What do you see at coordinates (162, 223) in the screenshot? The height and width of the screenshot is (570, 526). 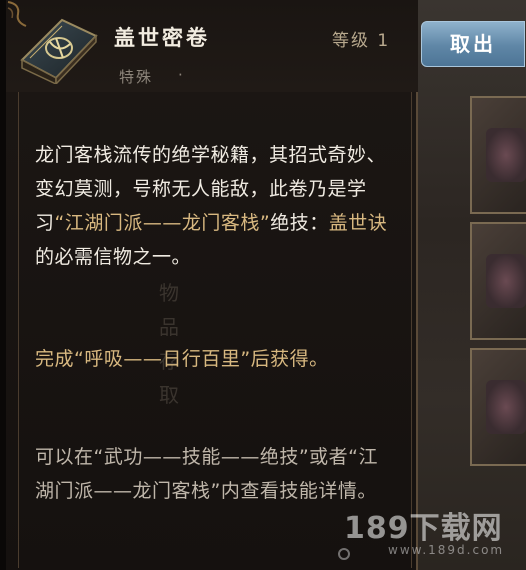 I see `sect-name-highlight: “江湖门派——龙门客栈”` at bounding box center [162, 223].